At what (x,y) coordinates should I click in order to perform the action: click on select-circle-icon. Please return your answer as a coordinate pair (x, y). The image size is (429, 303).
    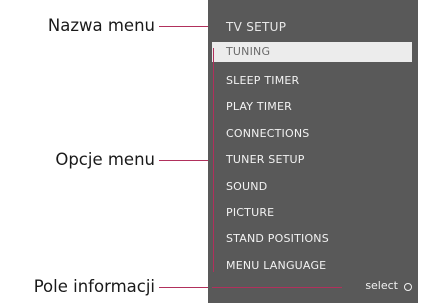
    Looking at the image, I should click on (408, 287).